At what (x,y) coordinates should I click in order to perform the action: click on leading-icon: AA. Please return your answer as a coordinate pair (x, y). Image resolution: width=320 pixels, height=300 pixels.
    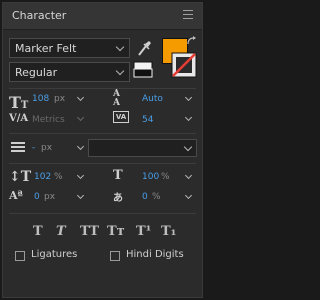
    Looking at the image, I should click on (116, 98).